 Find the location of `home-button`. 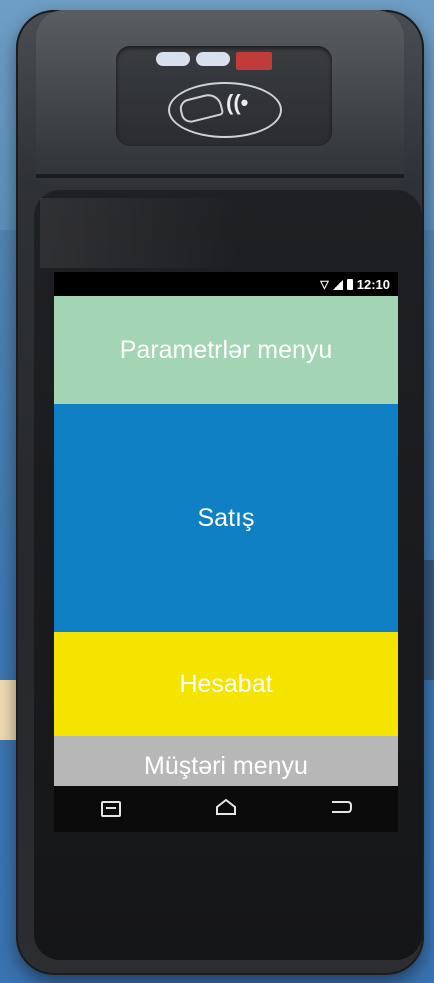

home-button is located at coordinates (226, 809).